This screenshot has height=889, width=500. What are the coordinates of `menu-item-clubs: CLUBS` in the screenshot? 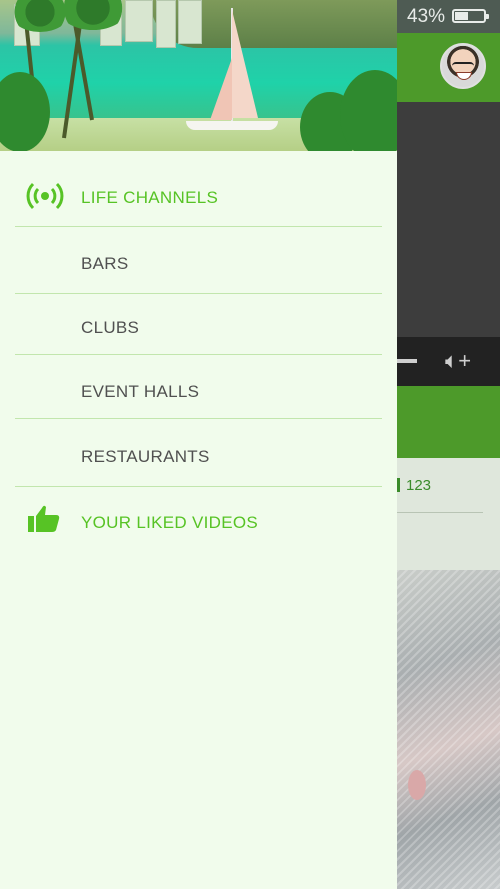 It's located at (198, 325).